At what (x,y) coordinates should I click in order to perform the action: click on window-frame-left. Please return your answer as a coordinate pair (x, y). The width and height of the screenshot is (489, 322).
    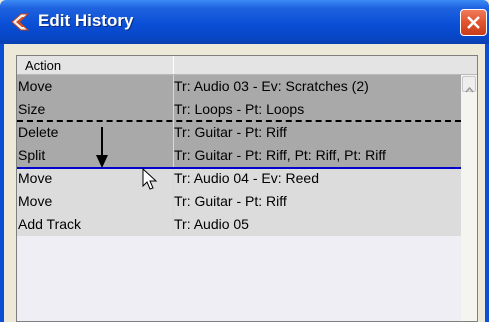
    Looking at the image, I should click on (2, 183).